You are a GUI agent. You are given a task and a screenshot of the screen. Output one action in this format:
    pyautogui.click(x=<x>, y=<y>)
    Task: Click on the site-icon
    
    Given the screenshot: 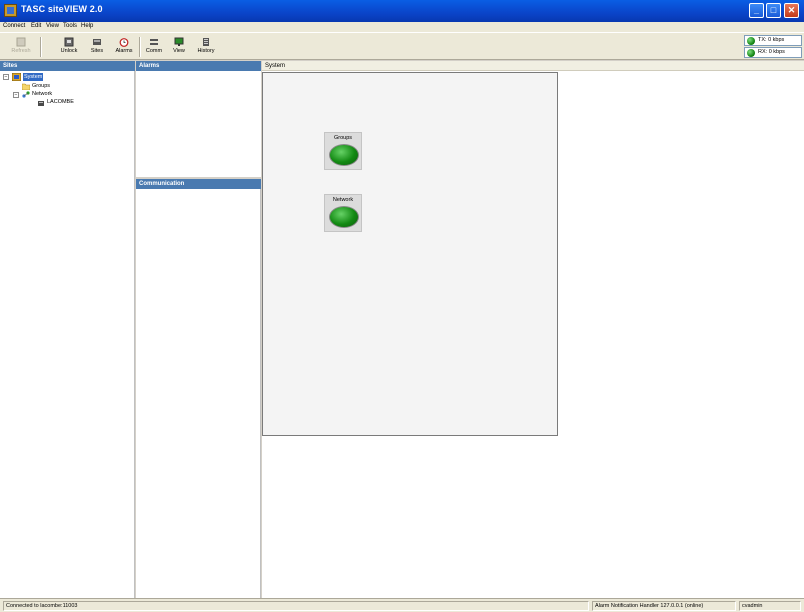 What is the action you would take?
    pyautogui.click(x=41, y=103)
    